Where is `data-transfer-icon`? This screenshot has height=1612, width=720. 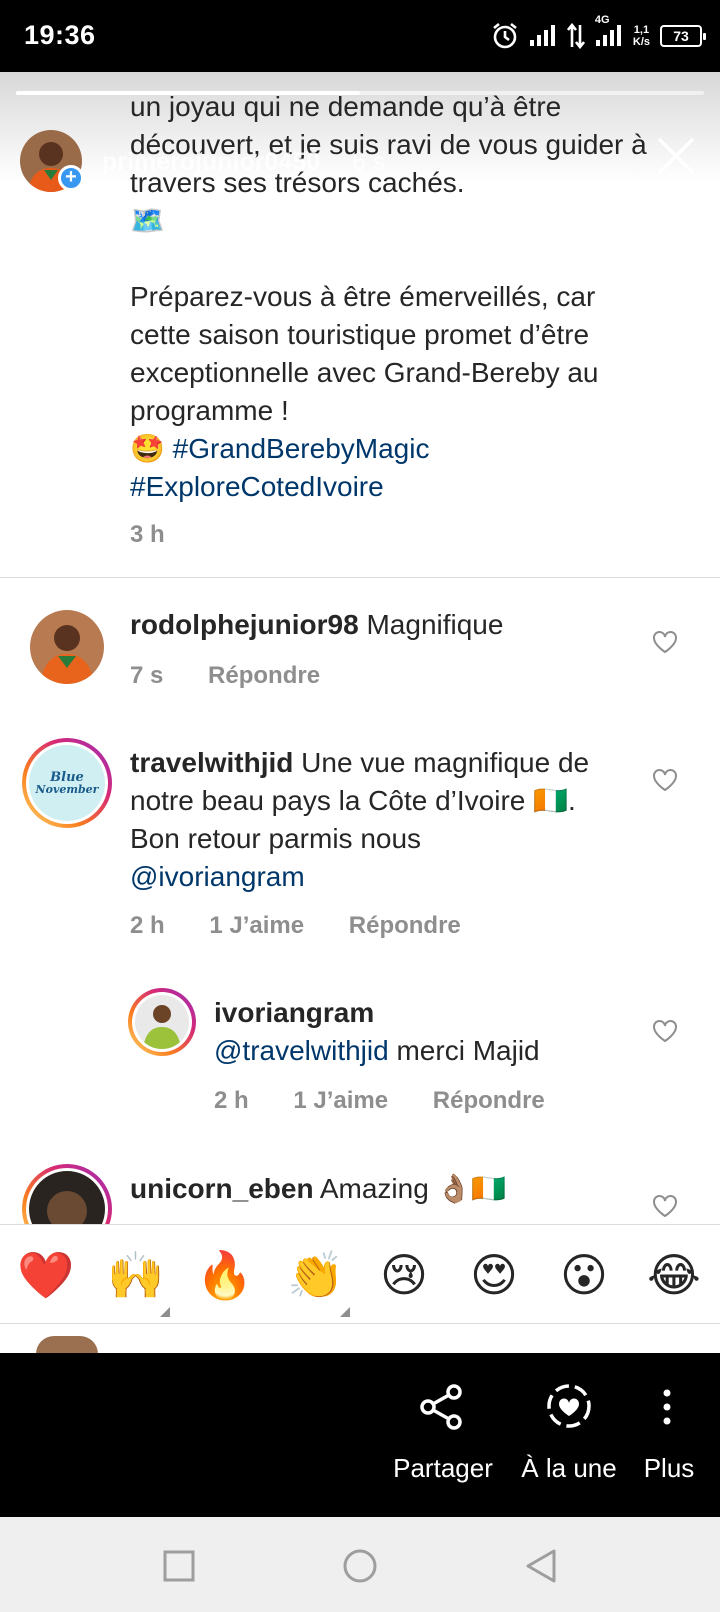
data-transfer-icon is located at coordinates (575, 36).